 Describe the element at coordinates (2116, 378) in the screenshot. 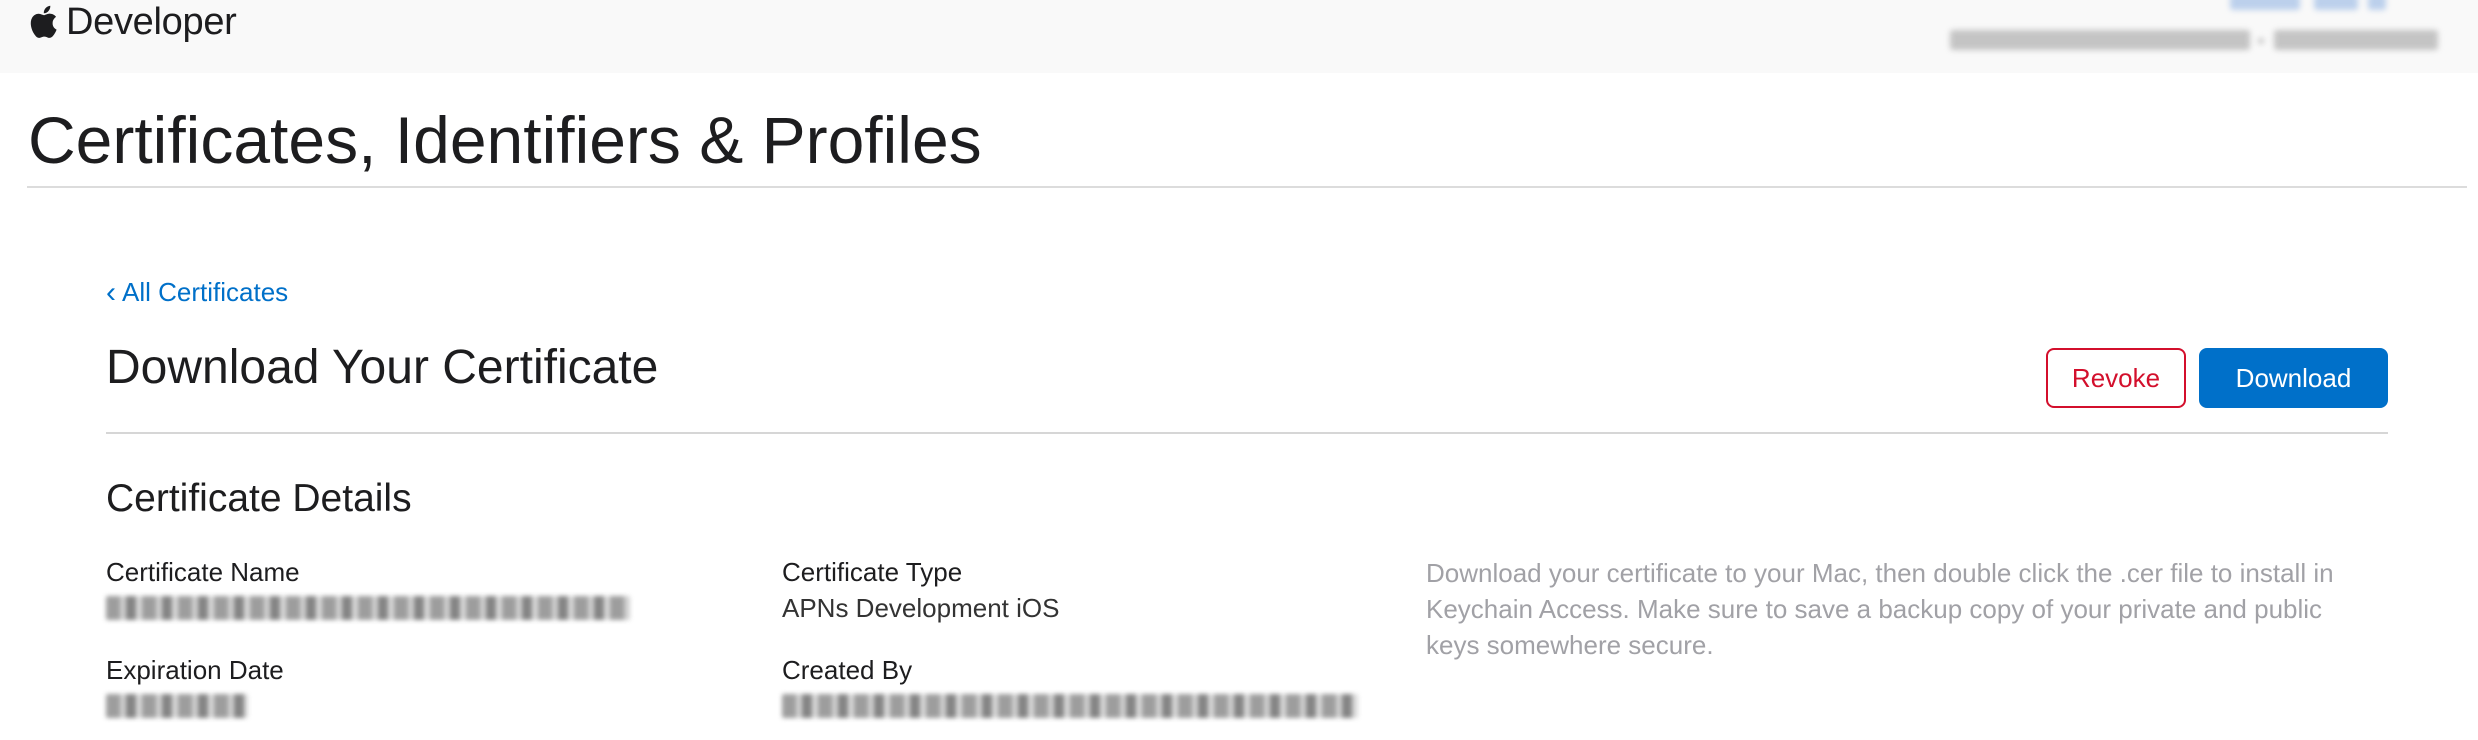

I see `revoke-button: Revoke` at that location.